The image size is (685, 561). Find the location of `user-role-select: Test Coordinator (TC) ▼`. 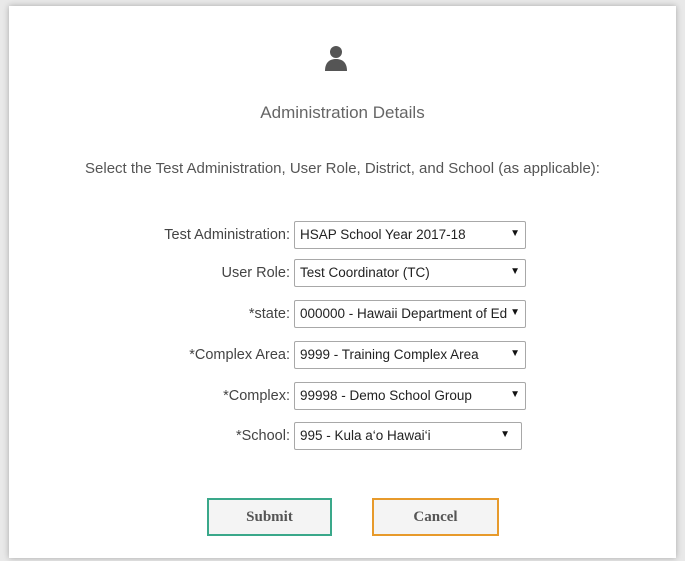

user-role-select: Test Coordinator (TC) ▼ is located at coordinates (410, 273).